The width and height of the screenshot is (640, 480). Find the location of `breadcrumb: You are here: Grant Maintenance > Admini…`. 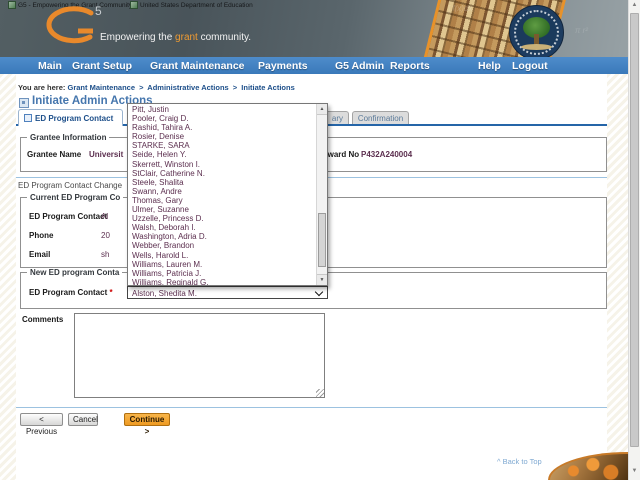

breadcrumb: You are here: Grant Maintenance > Admini… is located at coordinates (156, 87).